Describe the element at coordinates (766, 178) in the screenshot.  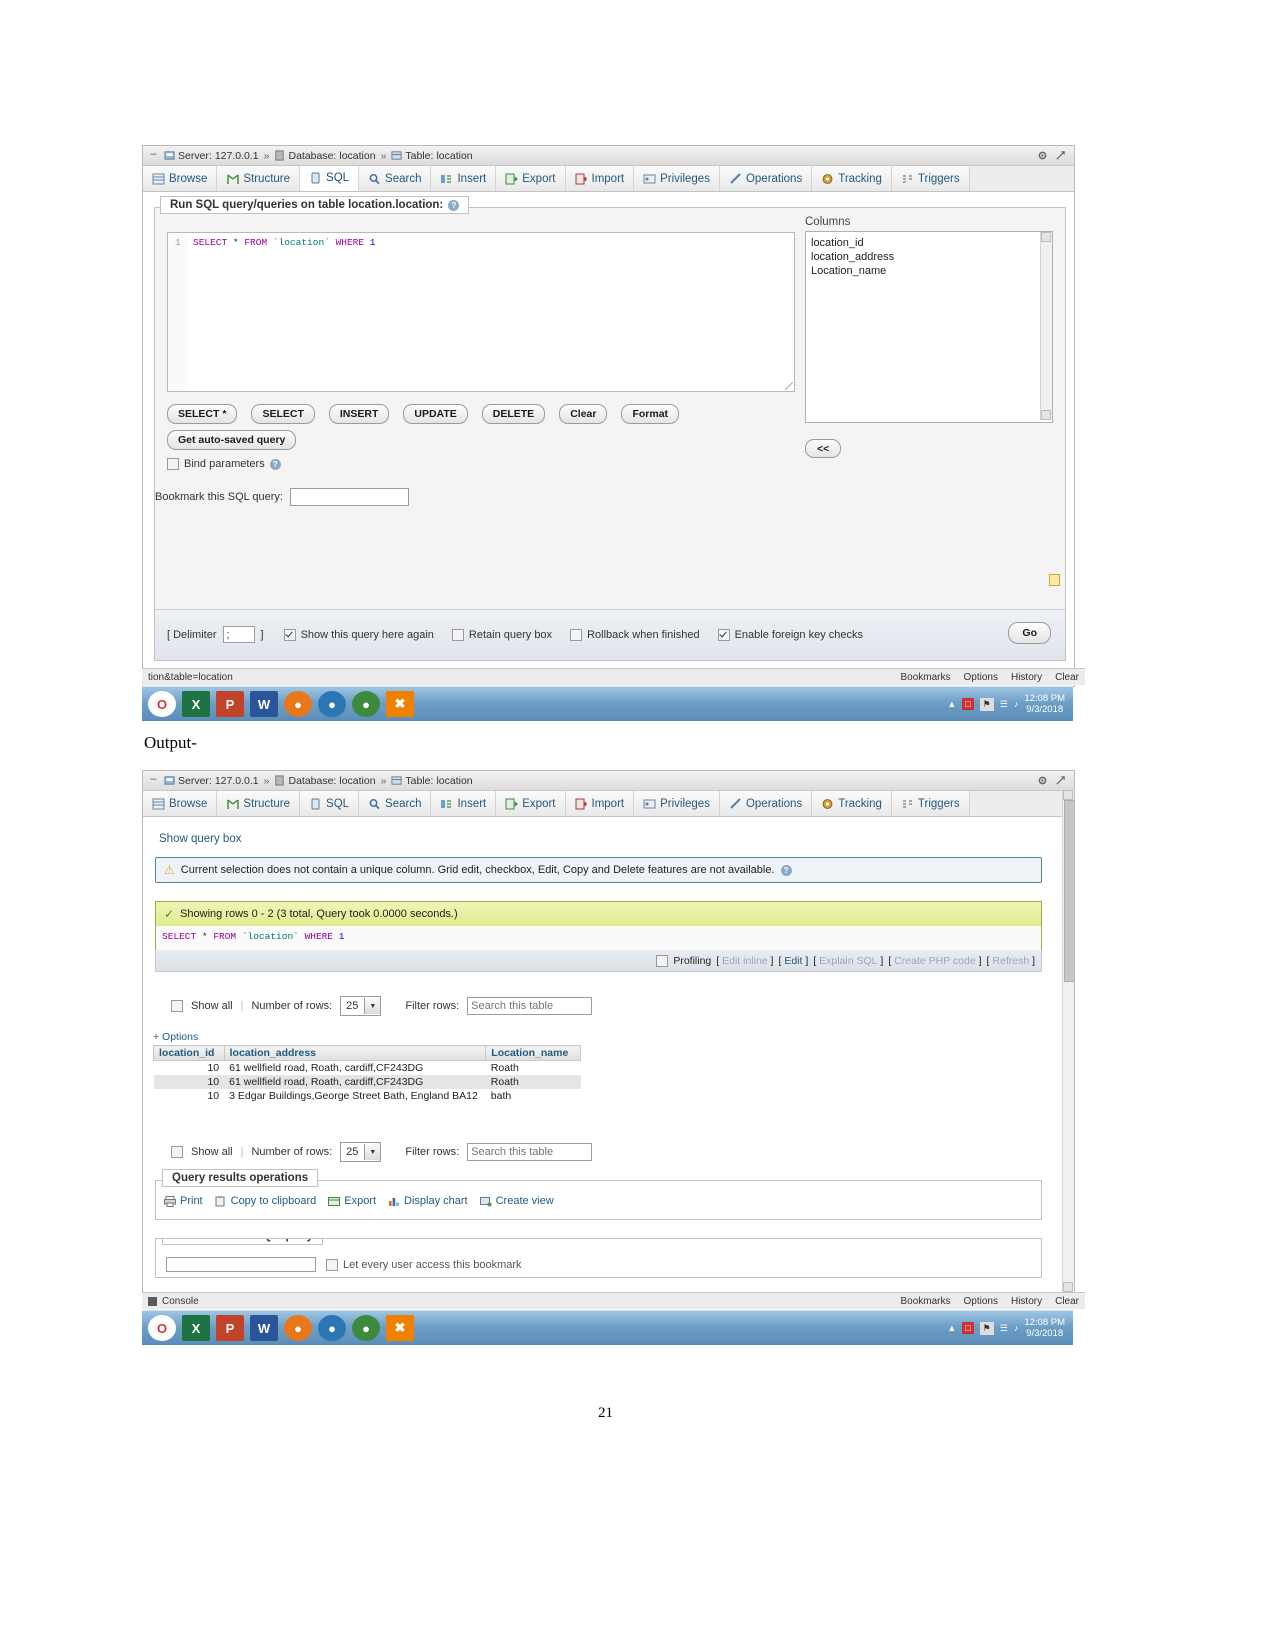
I see `tab-operations: Operations` at that location.